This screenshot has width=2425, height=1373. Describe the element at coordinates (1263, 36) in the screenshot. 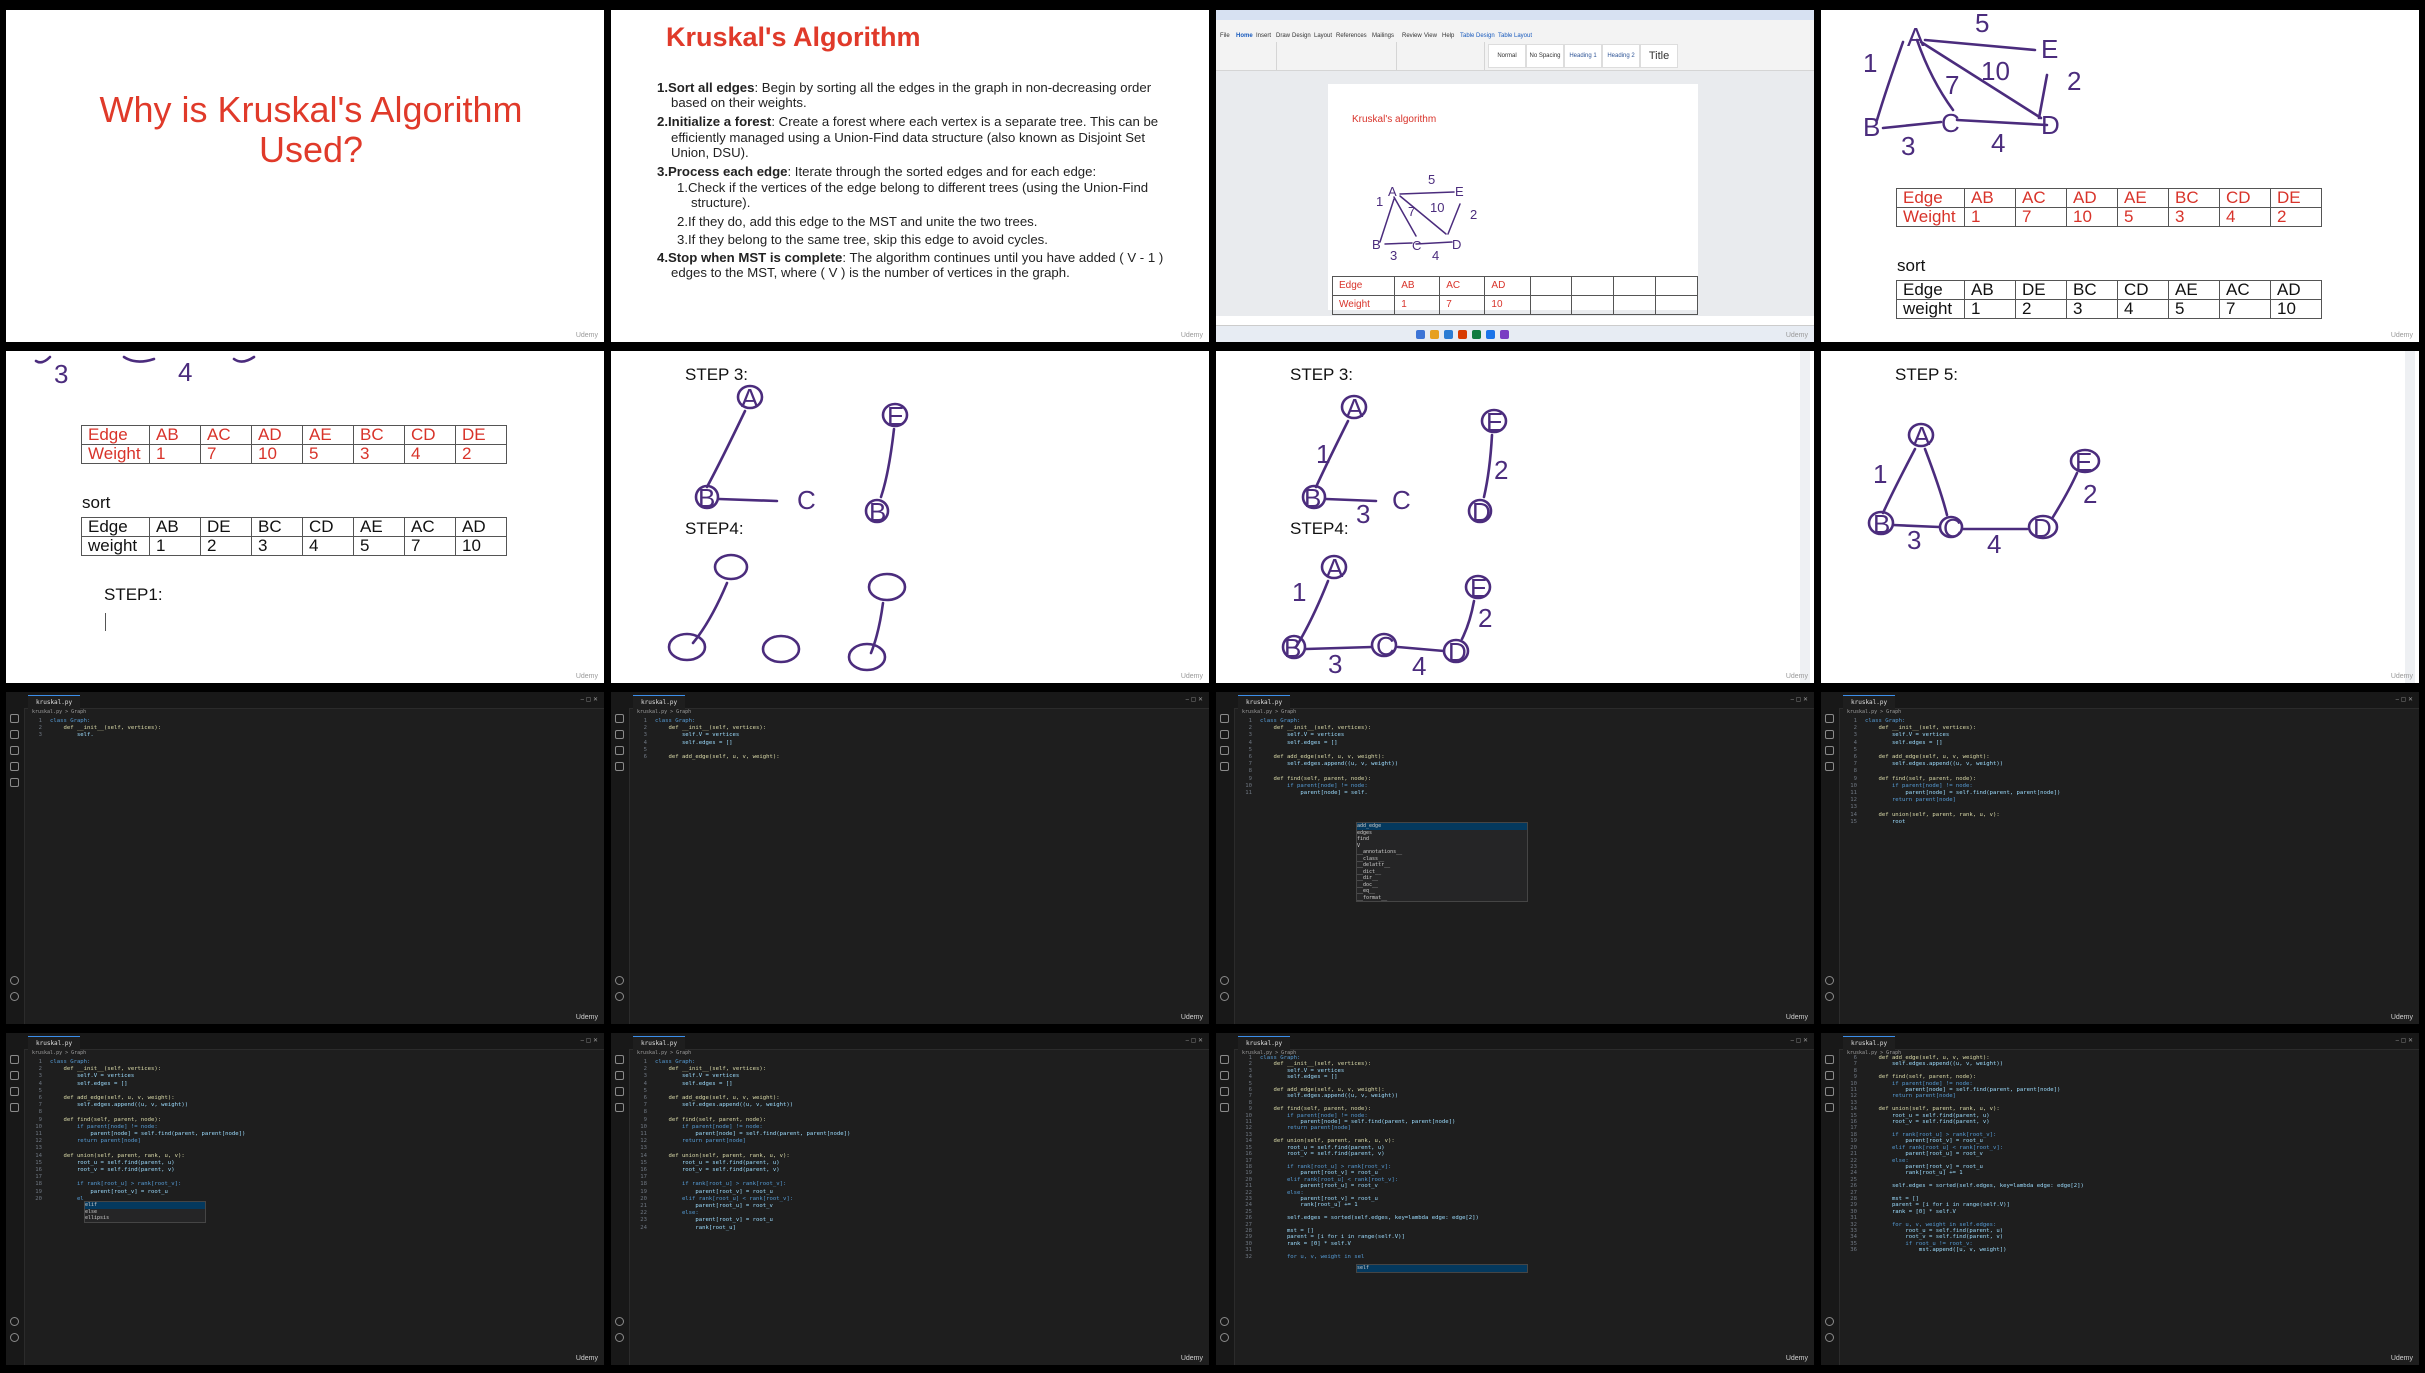

I see `ribbon-tab: Insert` at that location.